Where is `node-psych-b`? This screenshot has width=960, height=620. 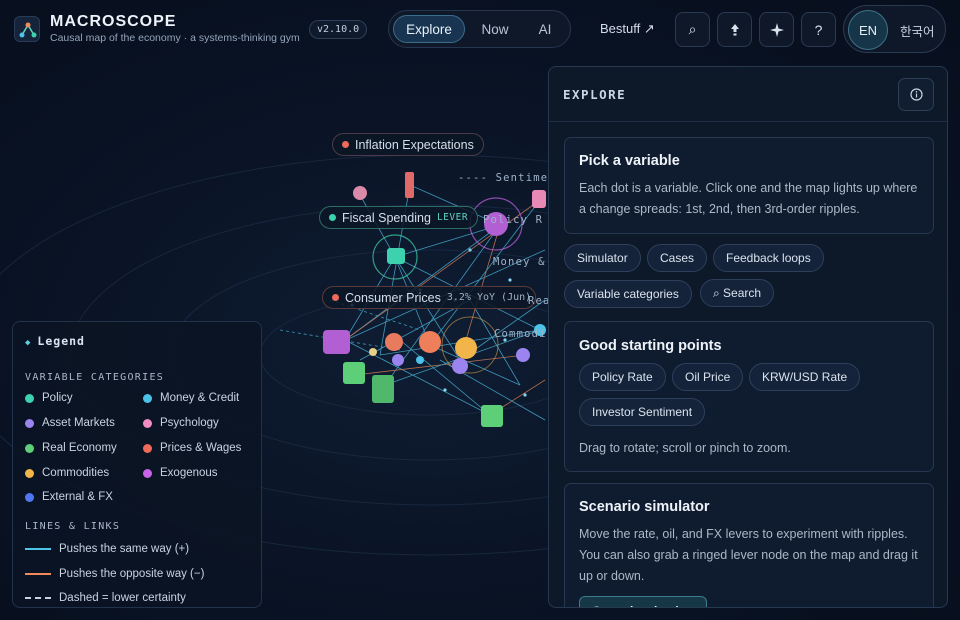
node-psych-b is located at coordinates (373, 352).